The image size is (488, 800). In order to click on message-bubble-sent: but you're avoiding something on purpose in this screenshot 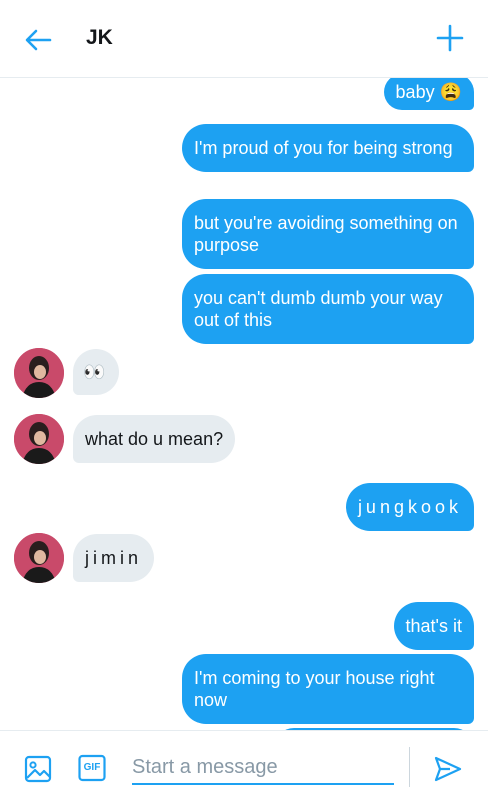, I will do `click(328, 234)`.